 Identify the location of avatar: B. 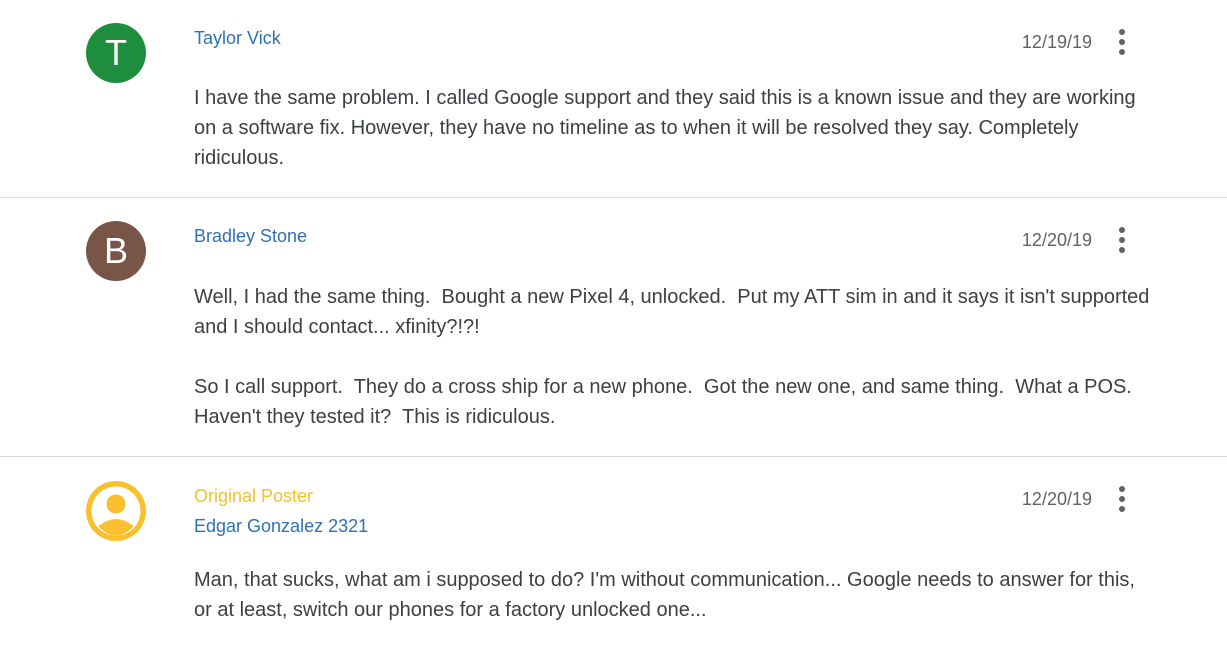
(116, 251).